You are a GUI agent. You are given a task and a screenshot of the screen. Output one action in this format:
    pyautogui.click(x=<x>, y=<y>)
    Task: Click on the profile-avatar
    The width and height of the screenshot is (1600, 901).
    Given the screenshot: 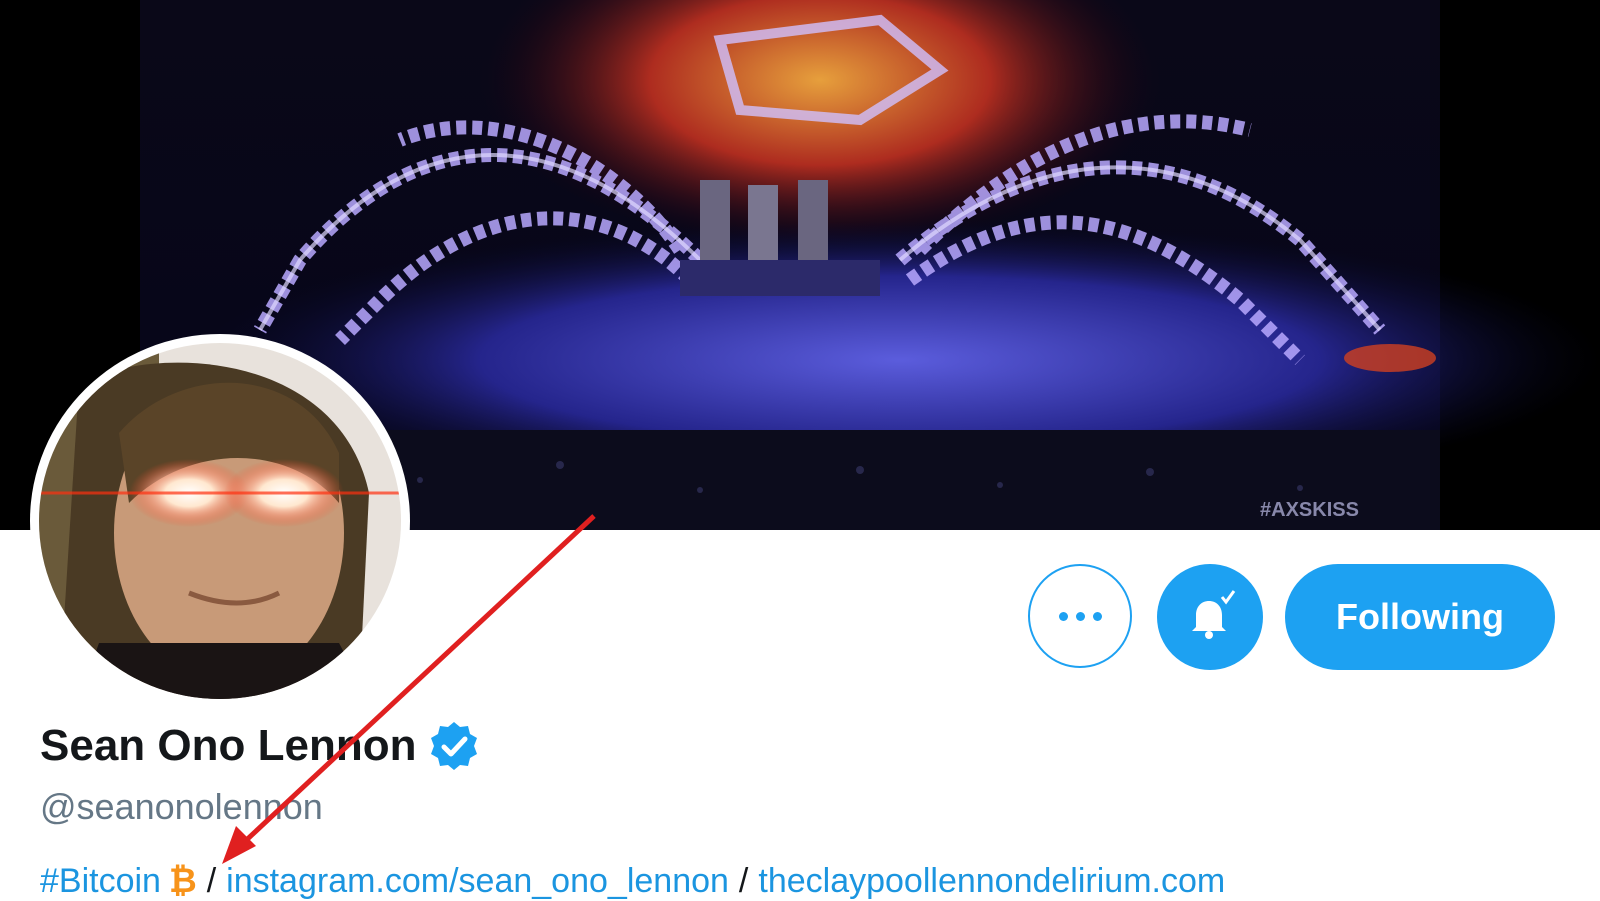 What is the action you would take?
    pyautogui.click(x=220, y=521)
    